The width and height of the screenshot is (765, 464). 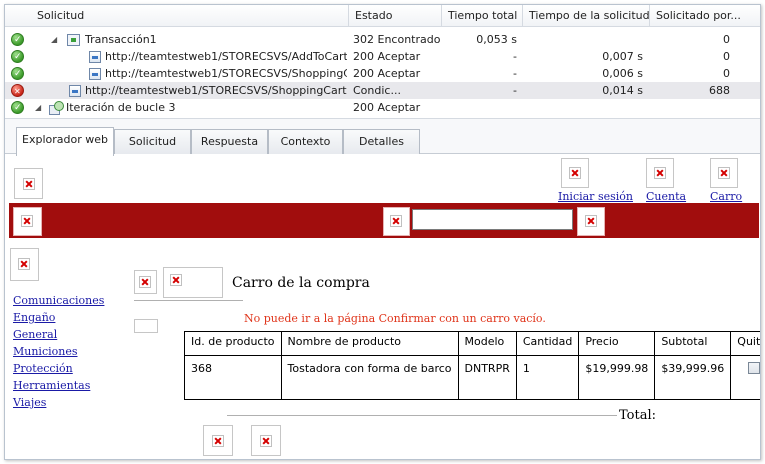 I want to click on grid-row-loop-iteration: ◢ Iteración de bucle 3 200 Aceptar, so click(x=382, y=108).